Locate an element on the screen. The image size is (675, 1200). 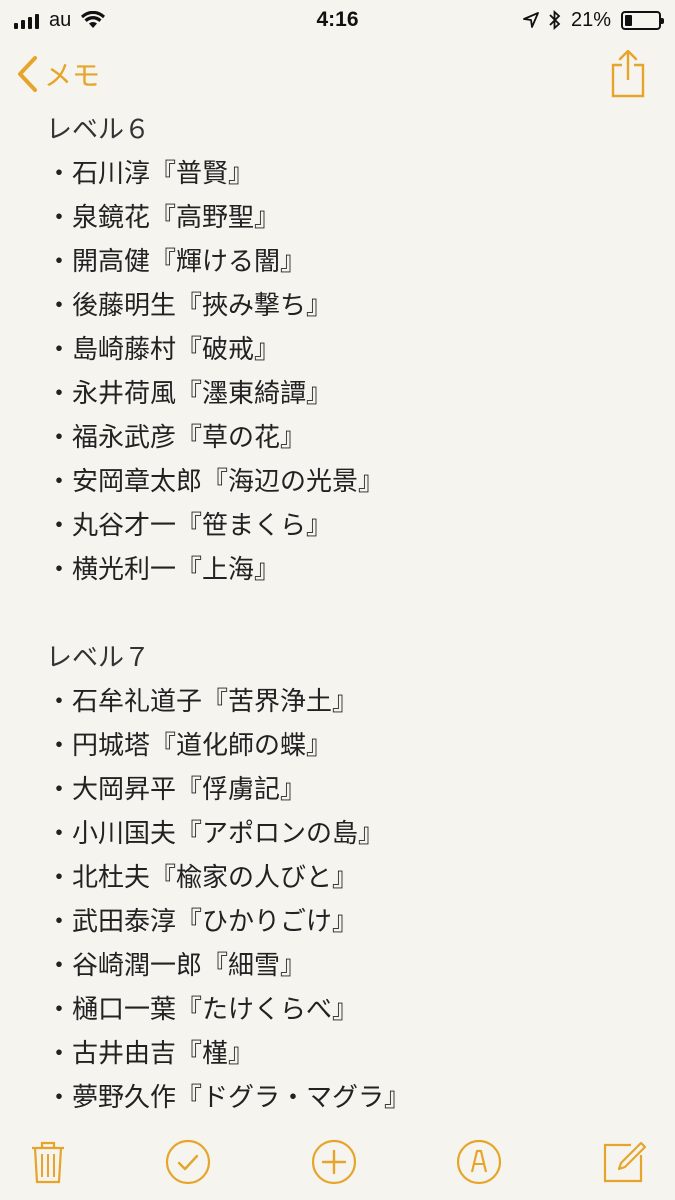
list-item: ・石川淳『普賢』 is located at coordinates (150, 174).